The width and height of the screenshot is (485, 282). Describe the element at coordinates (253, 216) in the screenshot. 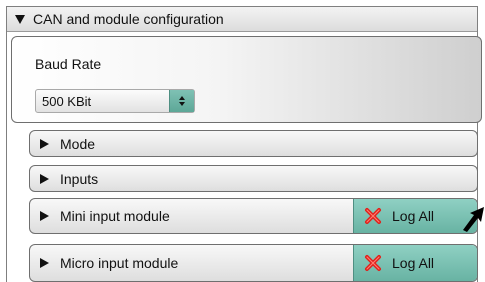

I see `section-mini-input-module: Mini input module Log All` at that location.